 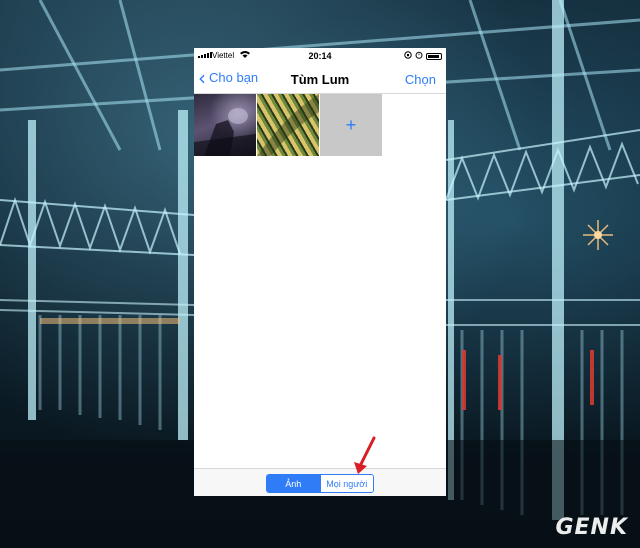 I want to click on battery-icon, so click(x=434, y=56).